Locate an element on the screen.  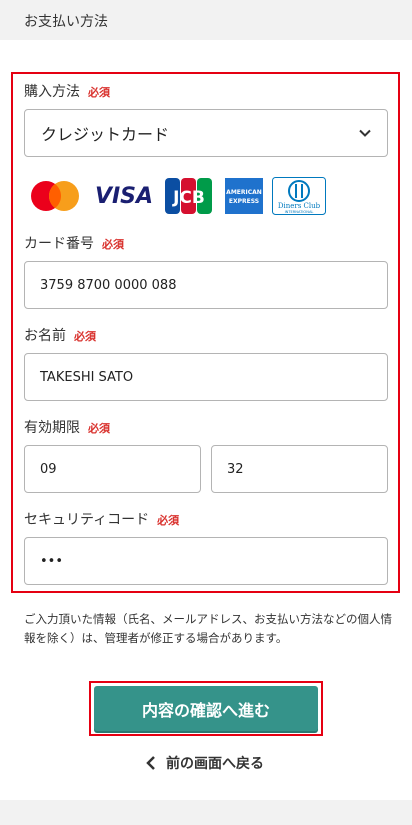
security-code-label-text: セキュリティコード is located at coordinates (87, 520).